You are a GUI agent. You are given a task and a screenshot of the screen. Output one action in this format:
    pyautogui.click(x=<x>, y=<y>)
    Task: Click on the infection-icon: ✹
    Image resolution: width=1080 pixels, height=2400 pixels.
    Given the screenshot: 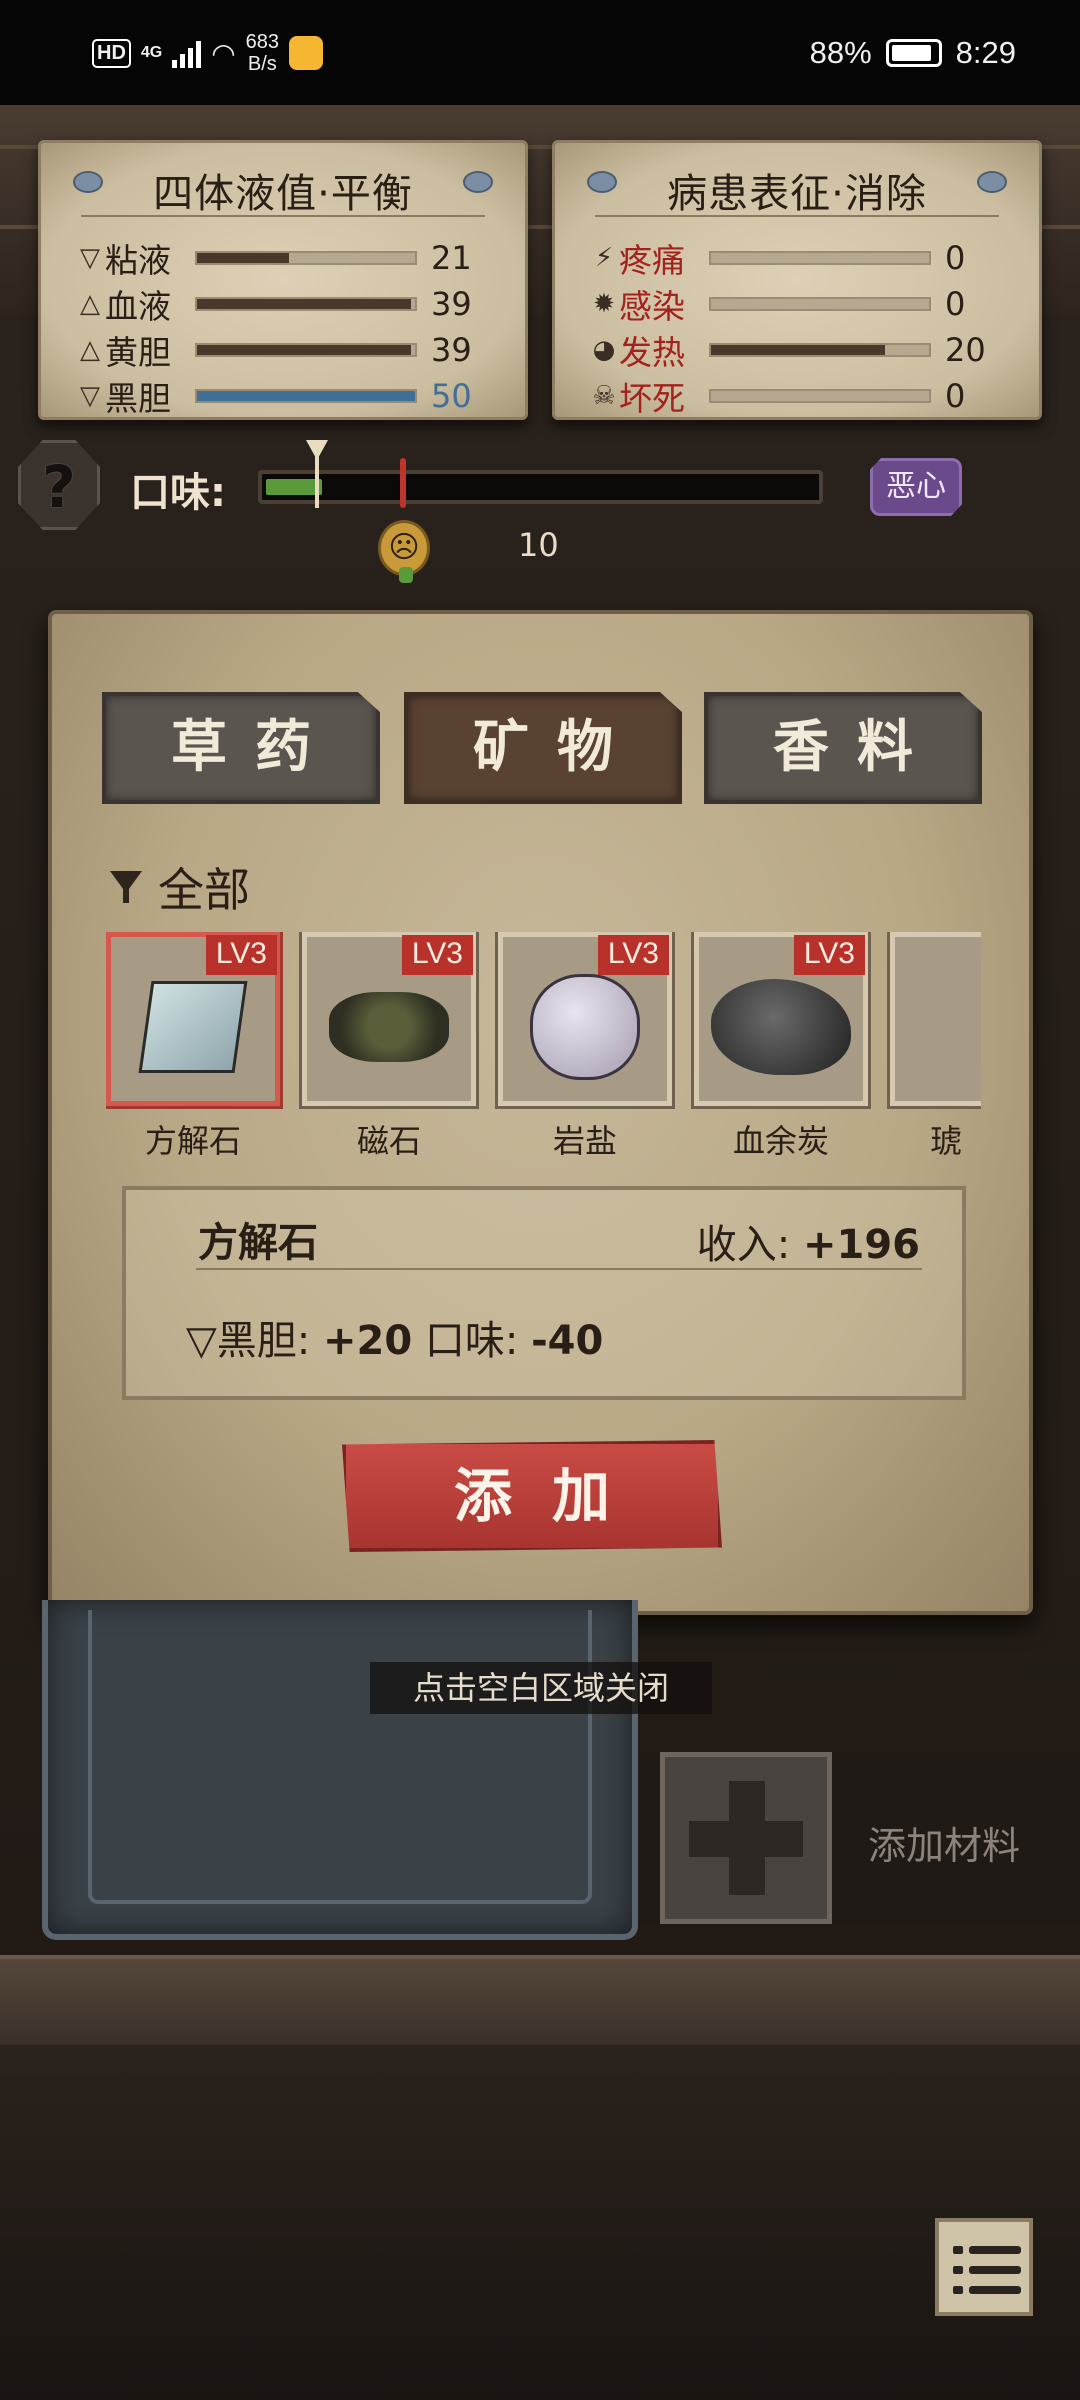 What is the action you would take?
    pyautogui.click(x=604, y=304)
    